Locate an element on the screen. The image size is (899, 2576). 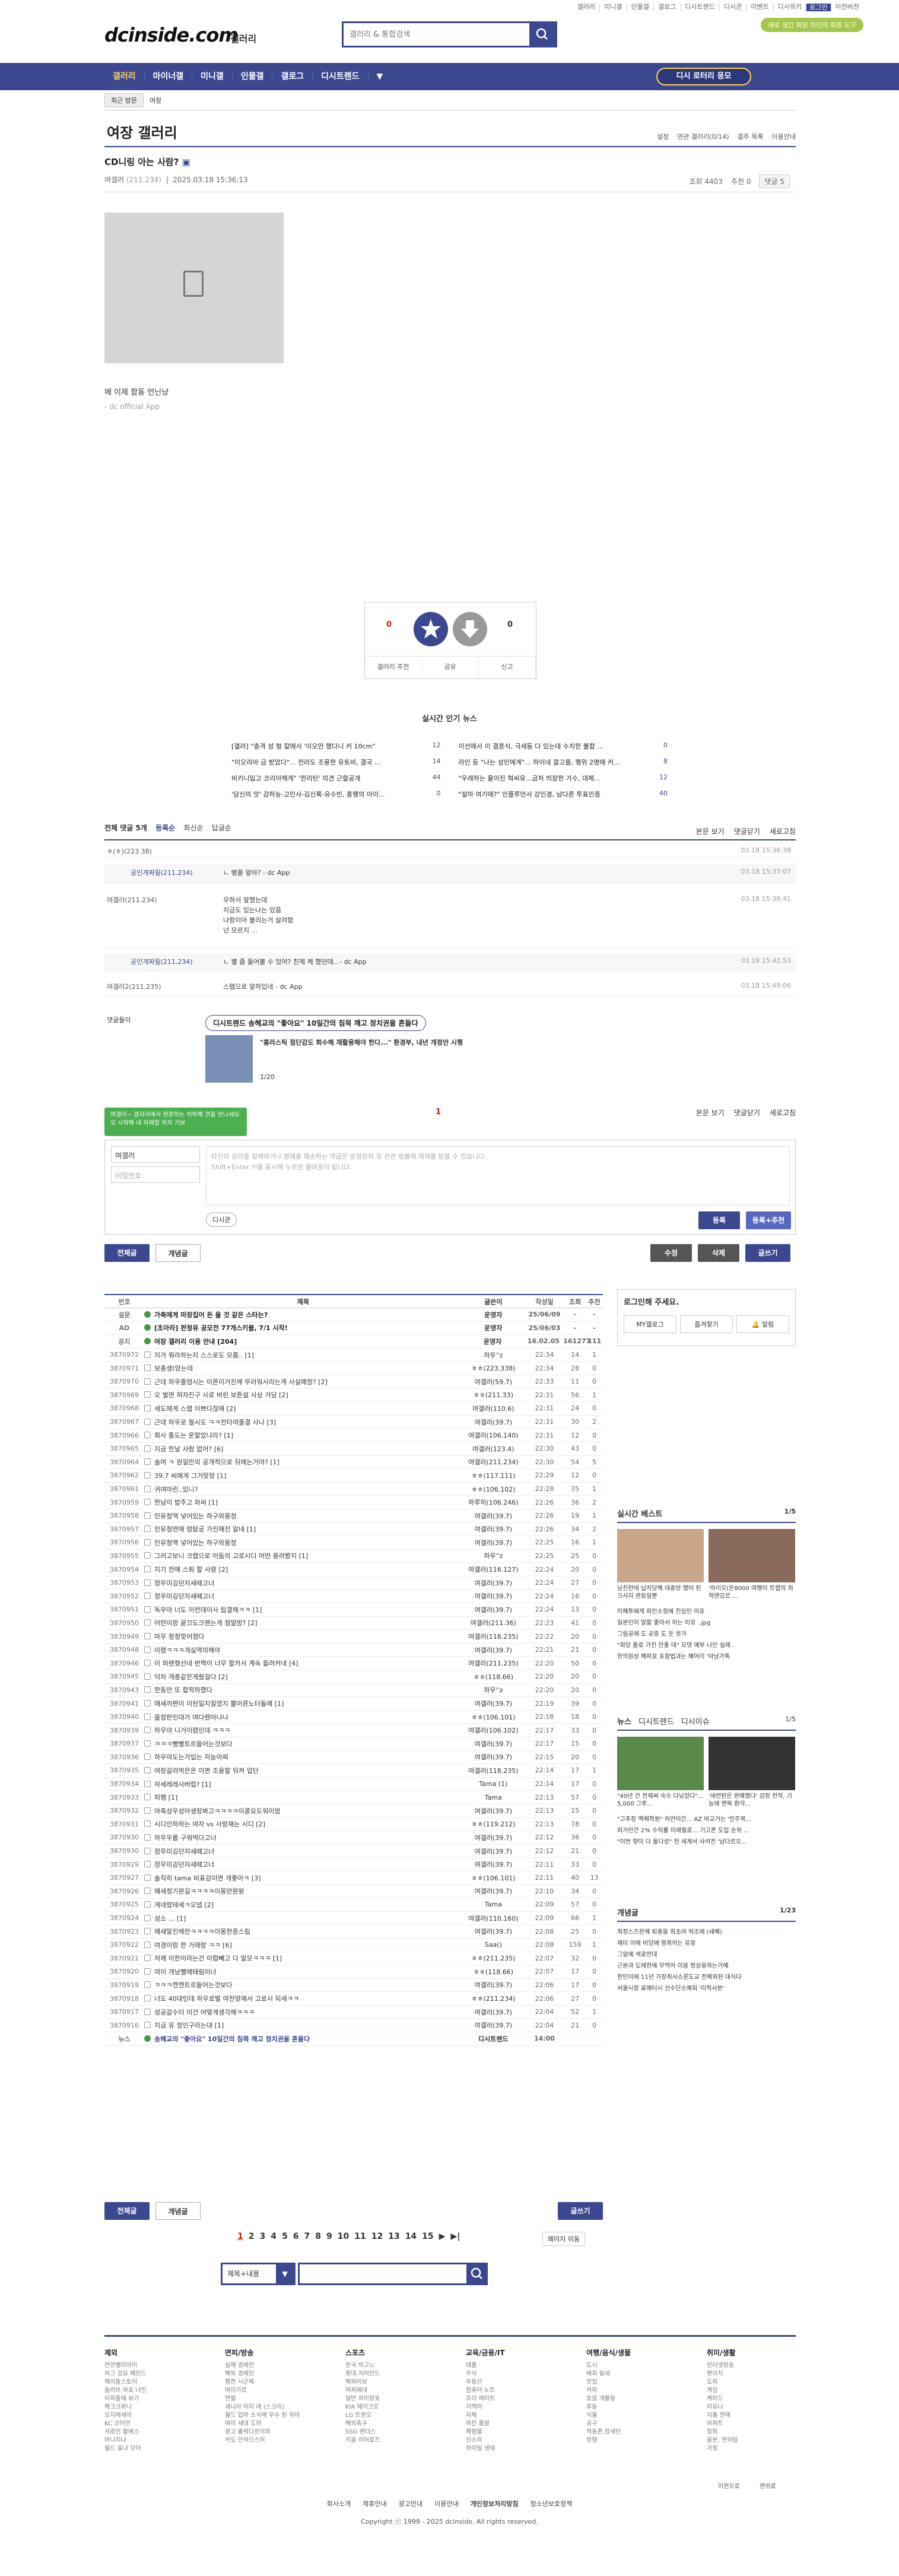
comment-author: ㅎ(ㅎ)(223.38) is located at coordinates (129, 851).